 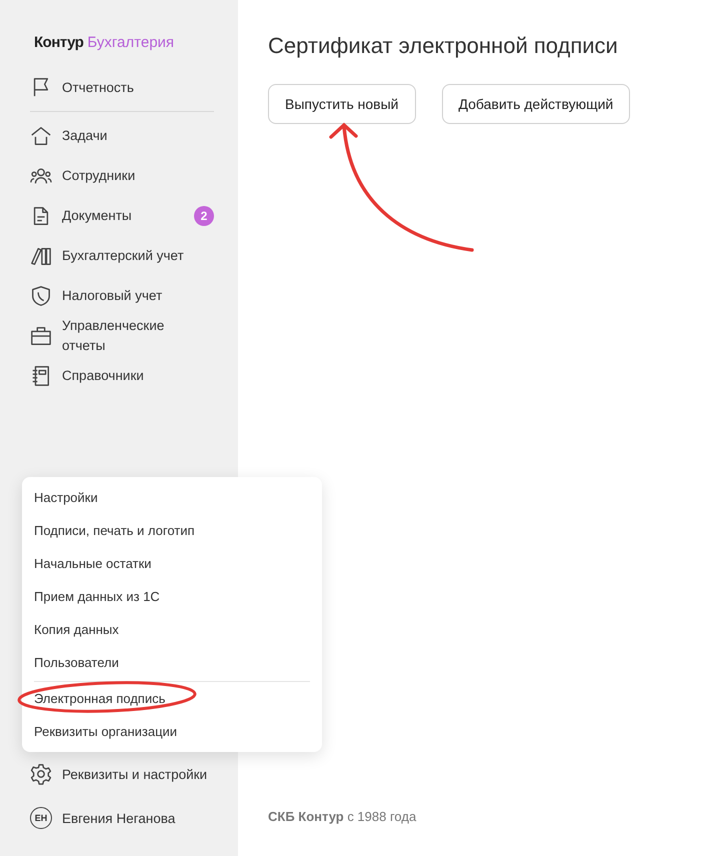 I want to click on menu-item: Начальные остатки, so click(x=172, y=563).